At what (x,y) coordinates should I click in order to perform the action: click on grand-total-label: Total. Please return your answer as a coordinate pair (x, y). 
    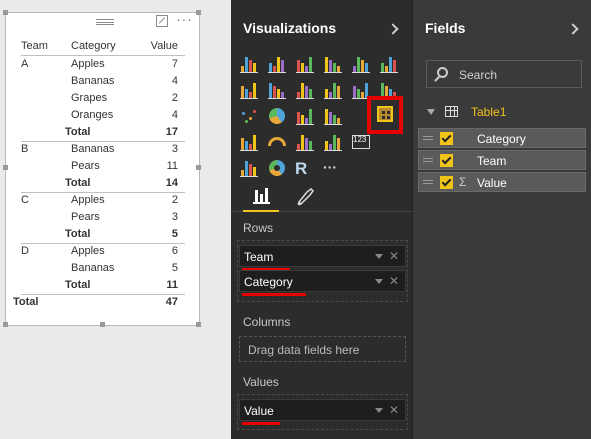
    Looking at the image, I should click on (26, 302).